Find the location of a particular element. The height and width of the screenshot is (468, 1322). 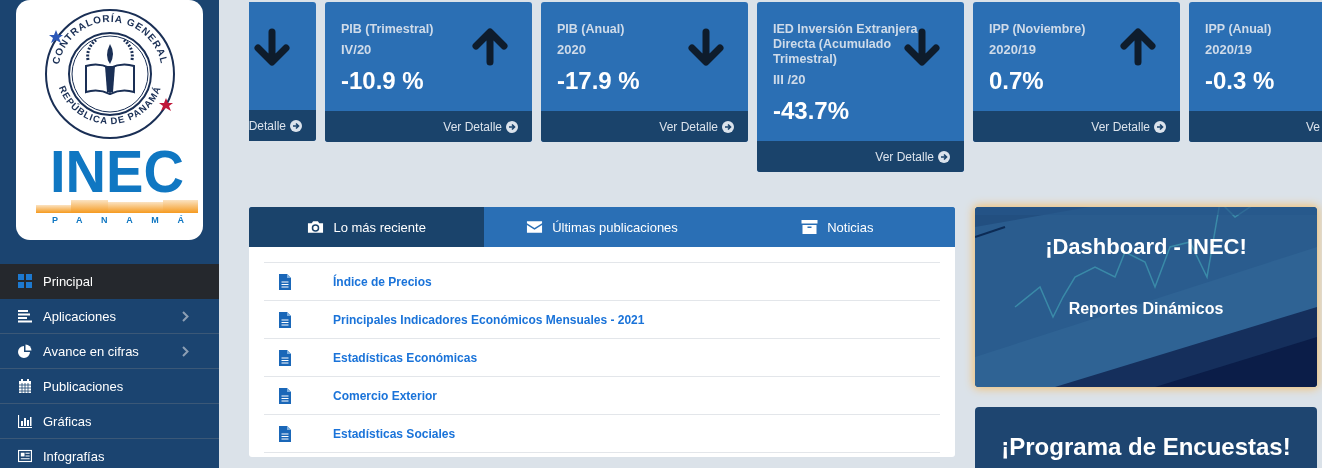

country-text: PANAMÁ is located at coordinates (118, 220).